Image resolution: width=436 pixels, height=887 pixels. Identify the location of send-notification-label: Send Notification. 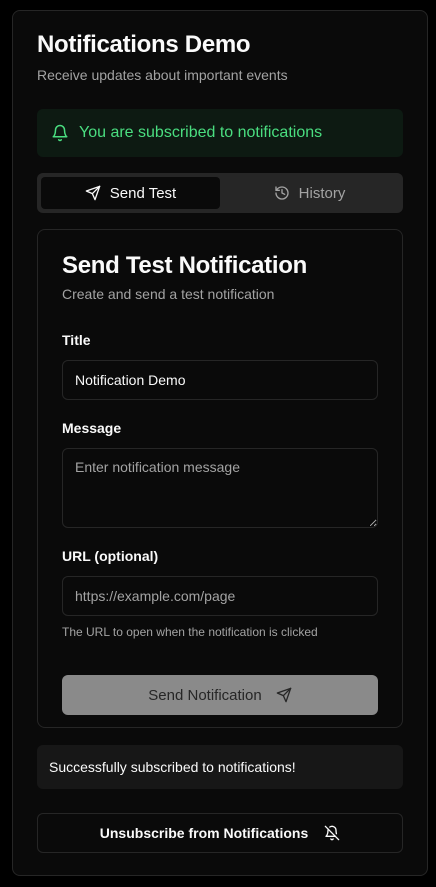
(205, 695).